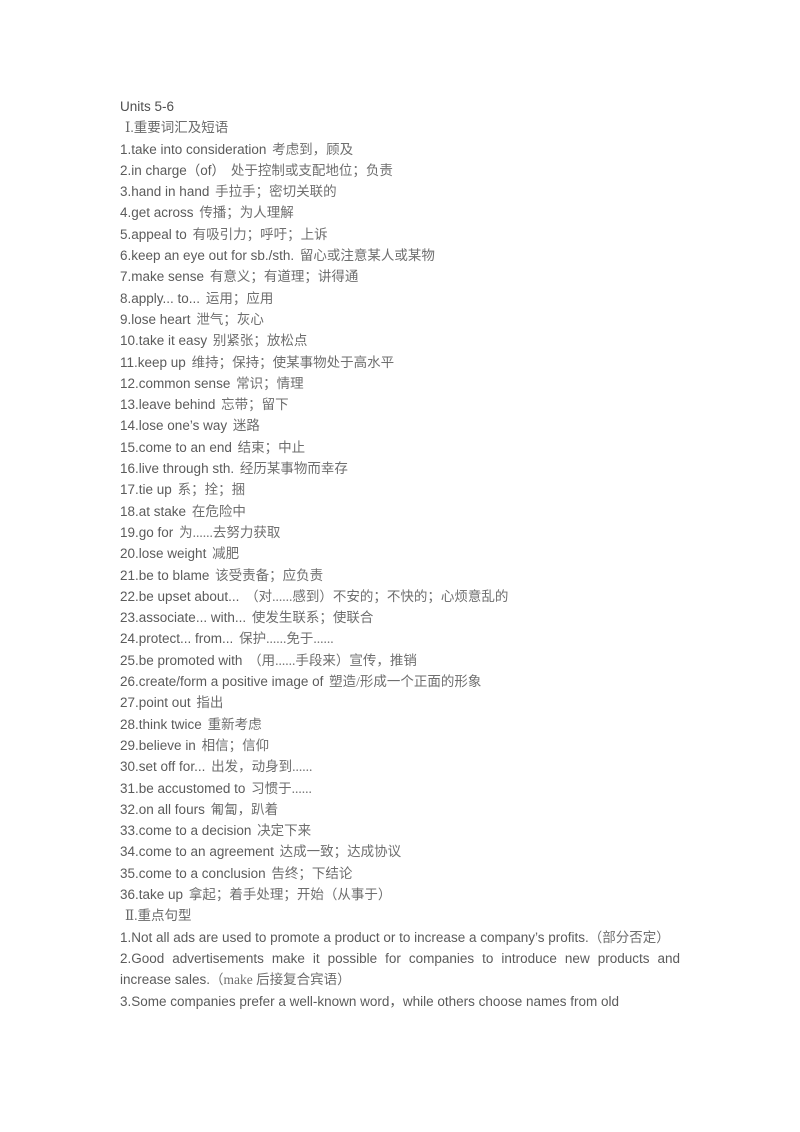 The image size is (800, 1132). Describe the element at coordinates (167, 745) in the screenshot. I see `vocab-english: believe in` at that location.